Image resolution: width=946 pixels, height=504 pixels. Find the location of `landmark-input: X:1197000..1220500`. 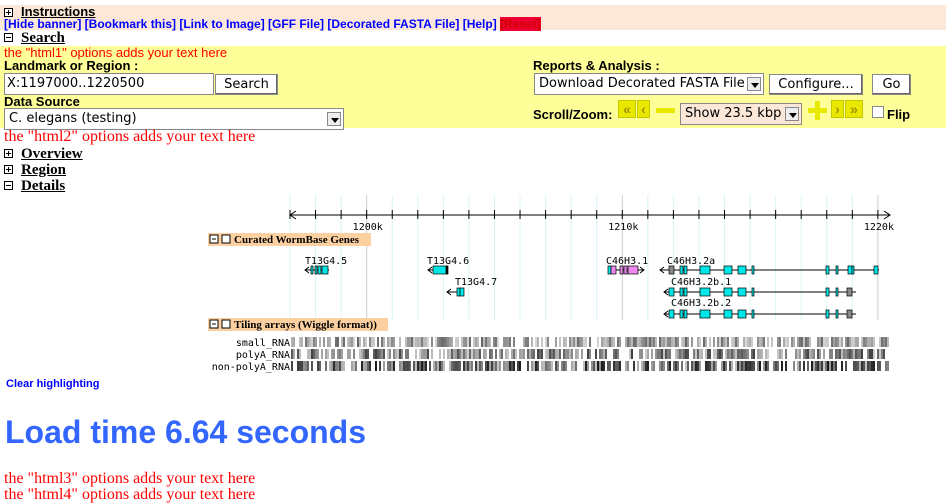

landmark-input: X:1197000..1220500 is located at coordinates (109, 84).